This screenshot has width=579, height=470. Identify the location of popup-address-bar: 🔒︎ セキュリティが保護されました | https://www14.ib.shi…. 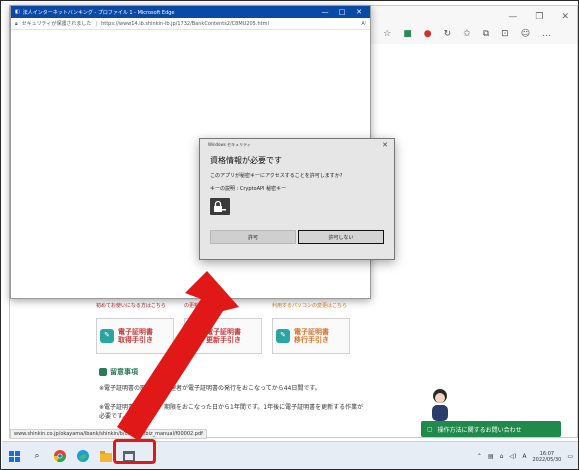
(190, 24).